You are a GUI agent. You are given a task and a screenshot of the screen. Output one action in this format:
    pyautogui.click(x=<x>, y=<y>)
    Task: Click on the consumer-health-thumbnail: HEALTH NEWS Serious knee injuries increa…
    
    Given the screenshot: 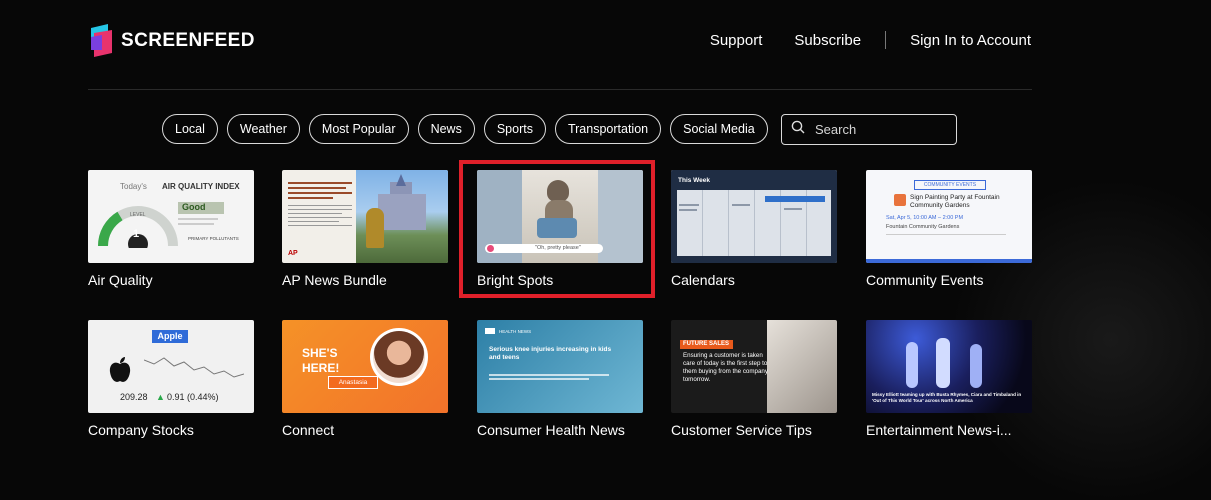 What is the action you would take?
    pyautogui.click(x=560, y=366)
    